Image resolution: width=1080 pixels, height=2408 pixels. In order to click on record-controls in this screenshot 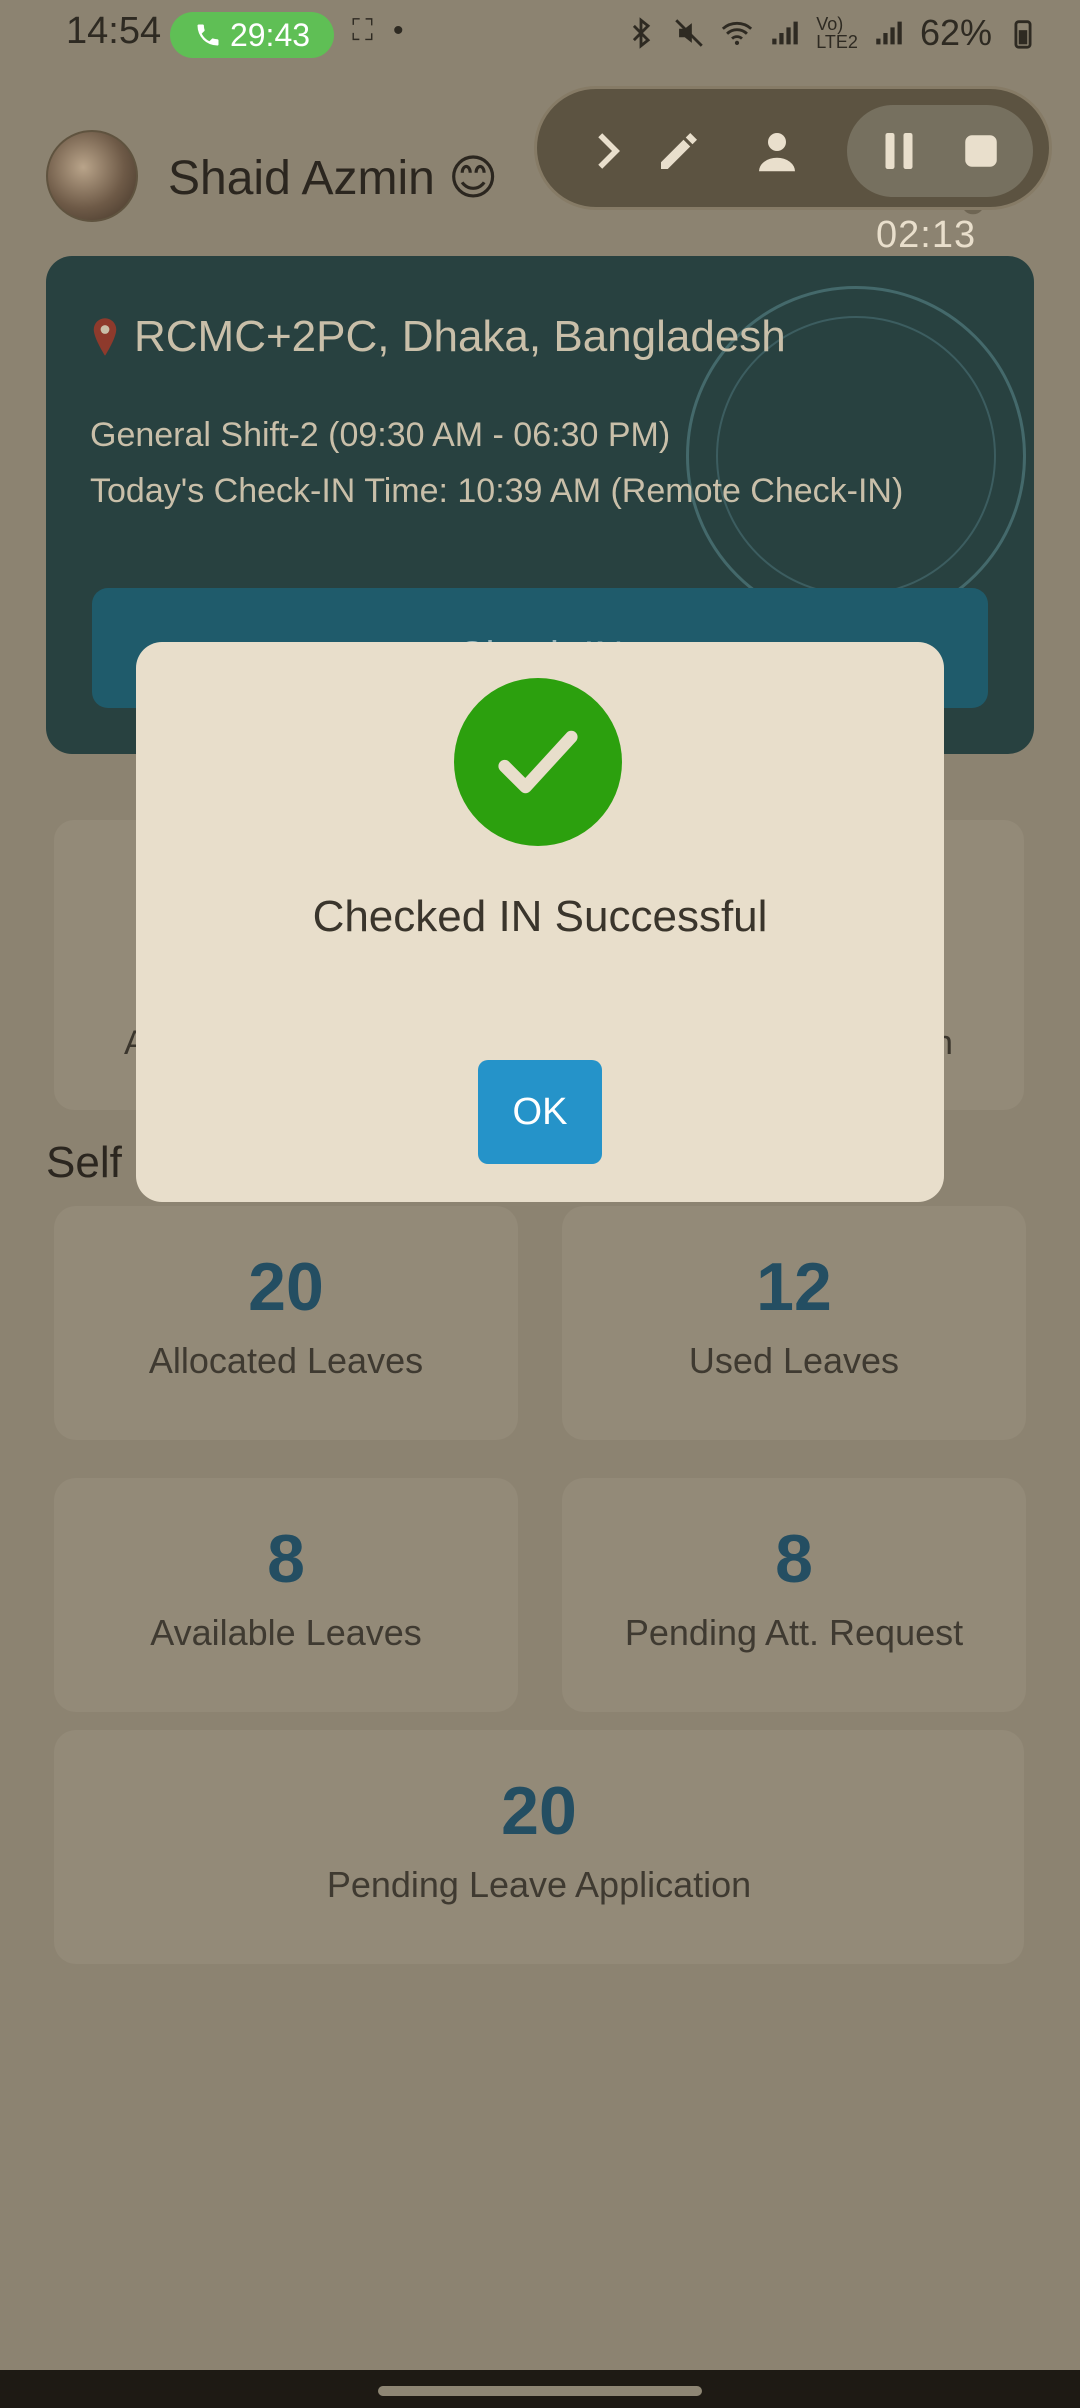, I will do `click(940, 151)`.